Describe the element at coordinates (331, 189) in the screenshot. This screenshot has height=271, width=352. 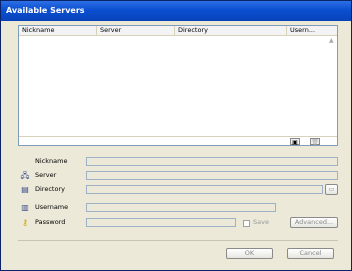
I see `browse-folder-icon: ▭` at that location.